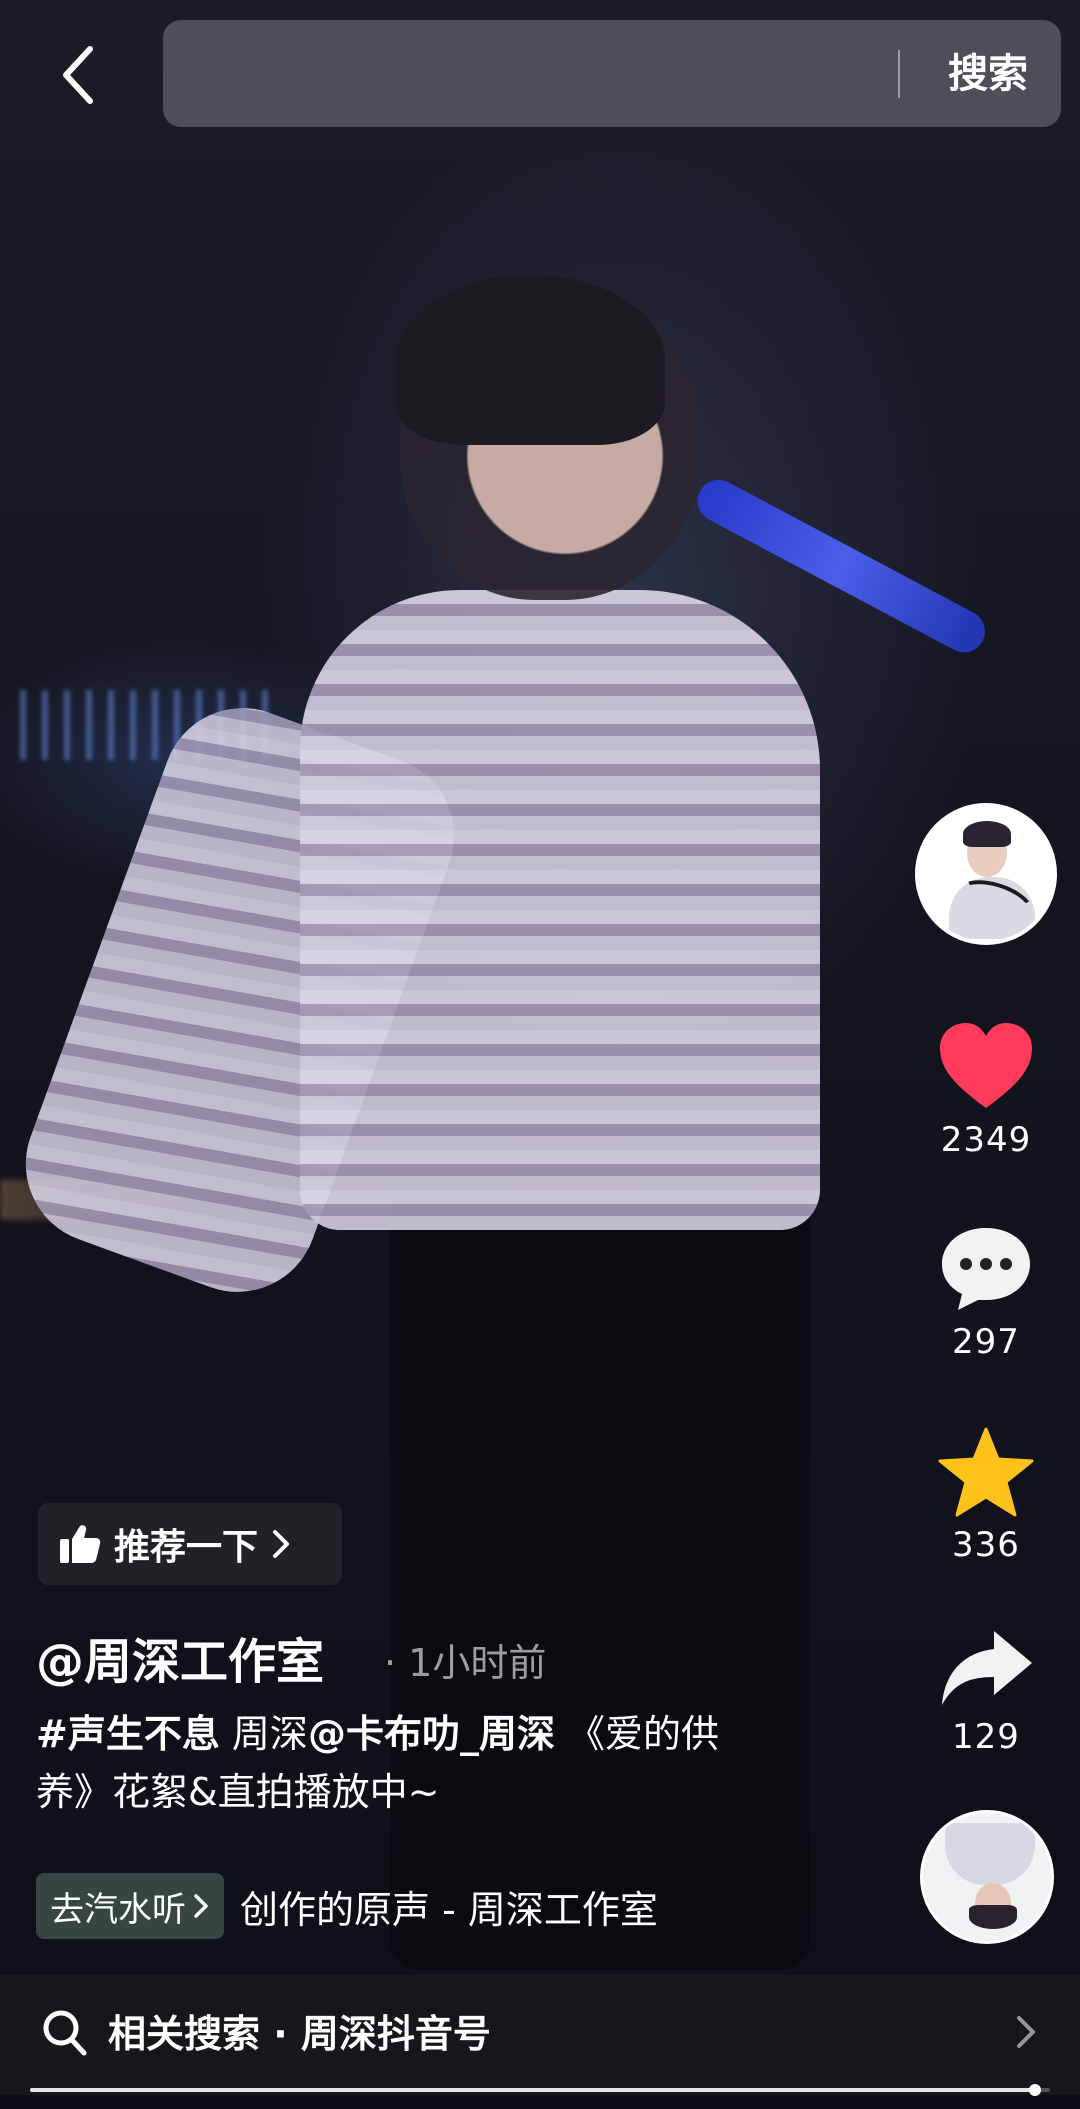 The width and height of the screenshot is (1080, 2109). What do you see at coordinates (899, 74) in the screenshot?
I see `search-divider` at bounding box center [899, 74].